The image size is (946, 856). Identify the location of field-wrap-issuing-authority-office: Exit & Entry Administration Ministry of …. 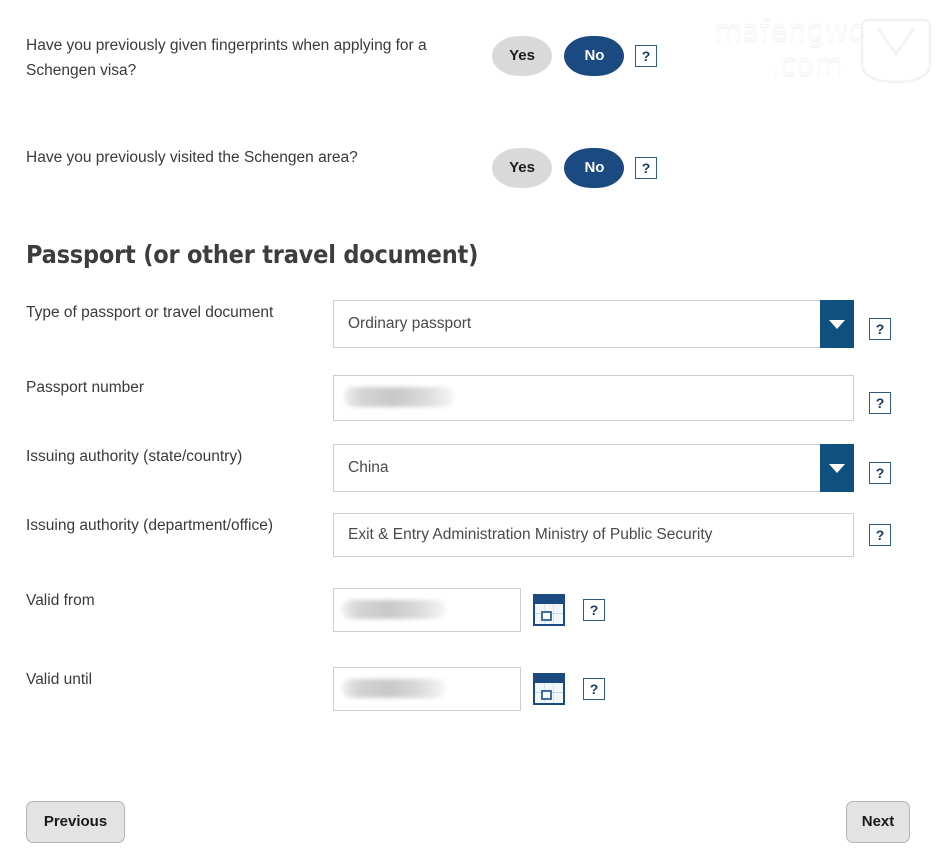
(593, 535).